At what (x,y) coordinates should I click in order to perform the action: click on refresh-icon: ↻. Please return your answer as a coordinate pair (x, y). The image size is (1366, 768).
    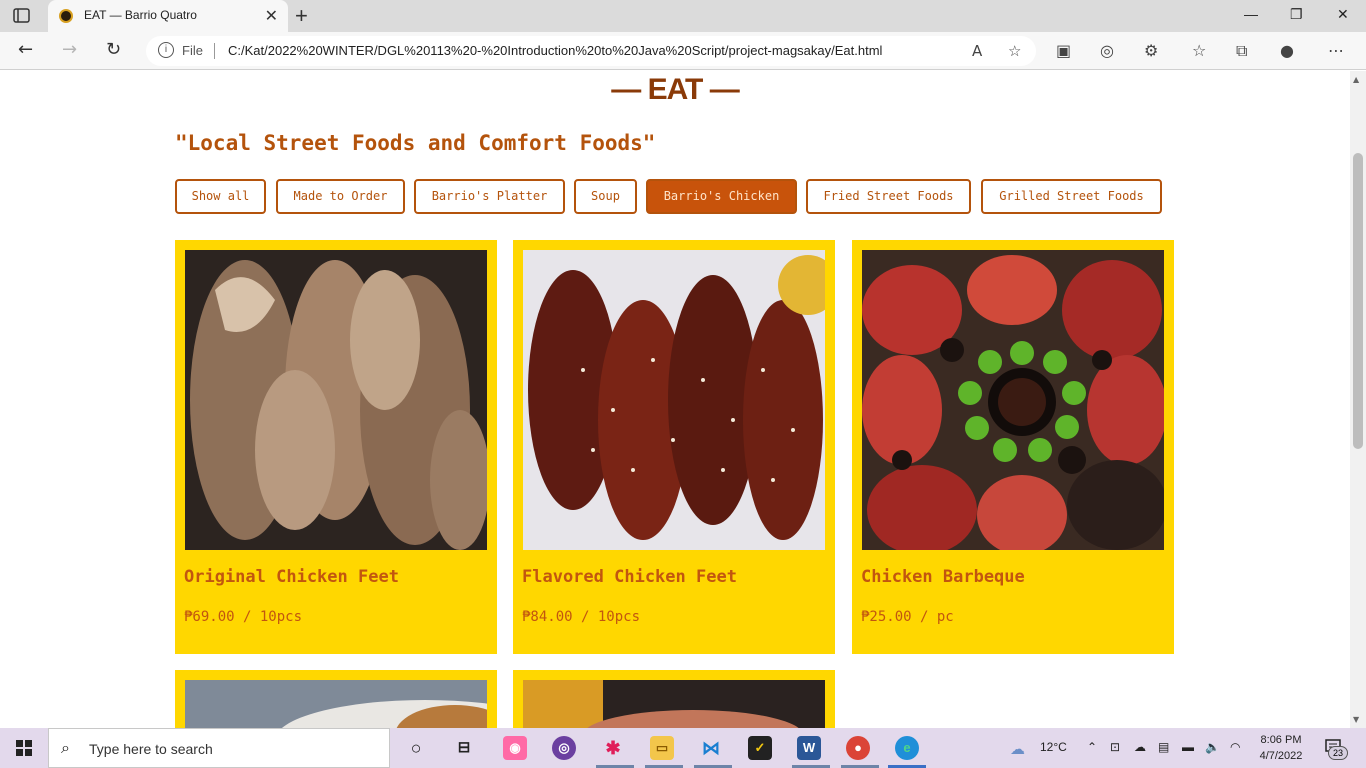
    Looking at the image, I should click on (113, 49).